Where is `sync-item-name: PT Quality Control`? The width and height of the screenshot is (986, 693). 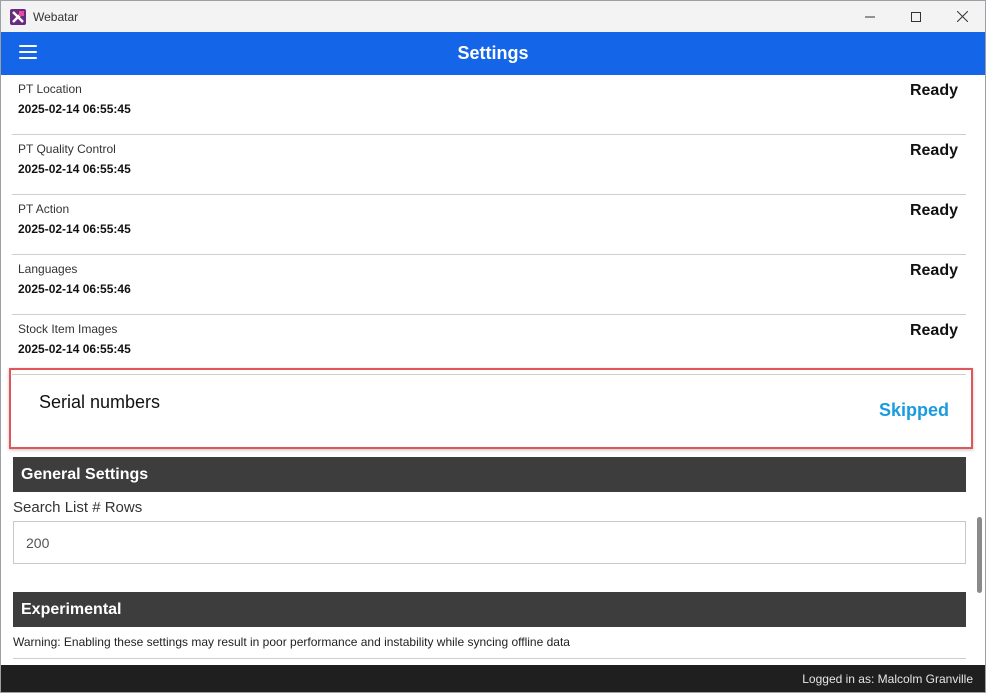
sync-item-name: PT Quality Control is located at coordinates (67, 149).